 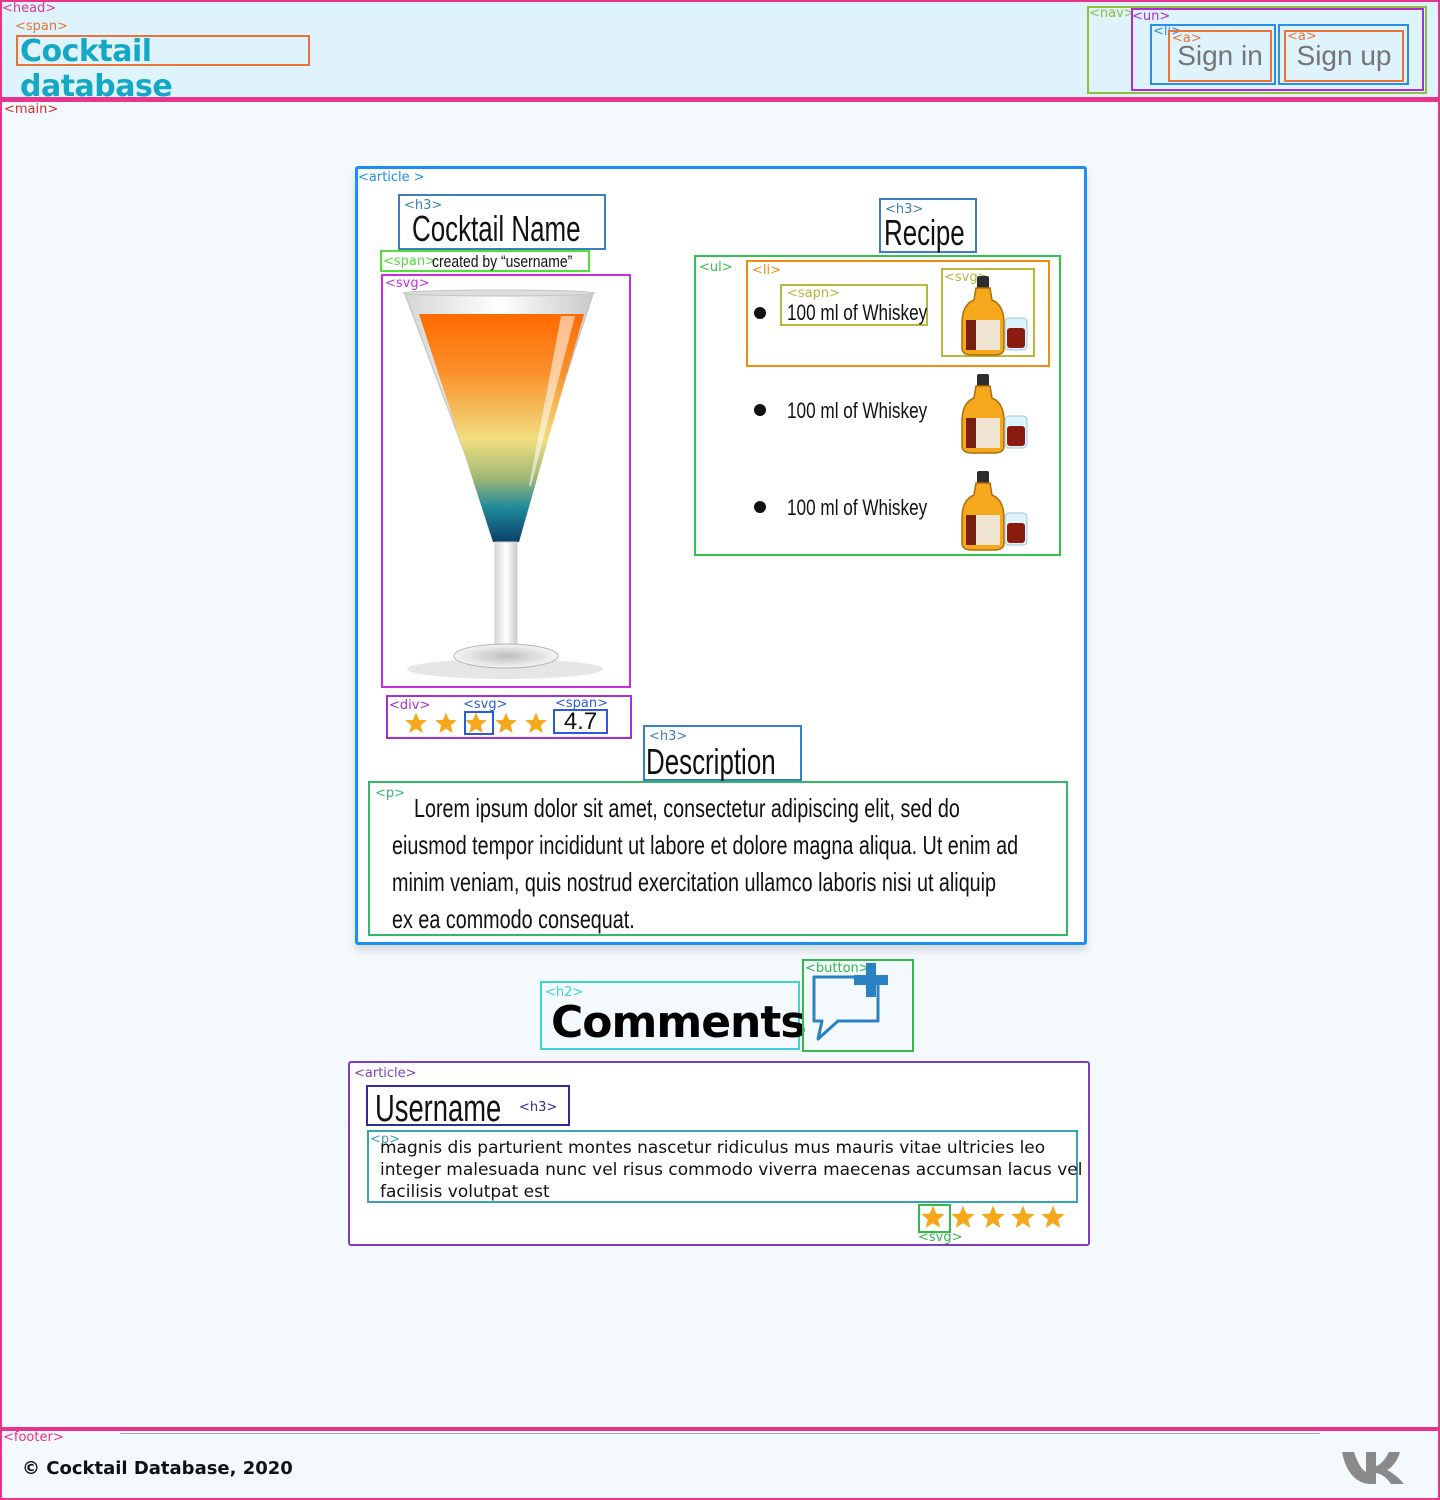 What do you see at coordinates (1151, 16) in the screenshot?
I see `nav-list-tag-label: <un>` at bounding box center [1151, 16].